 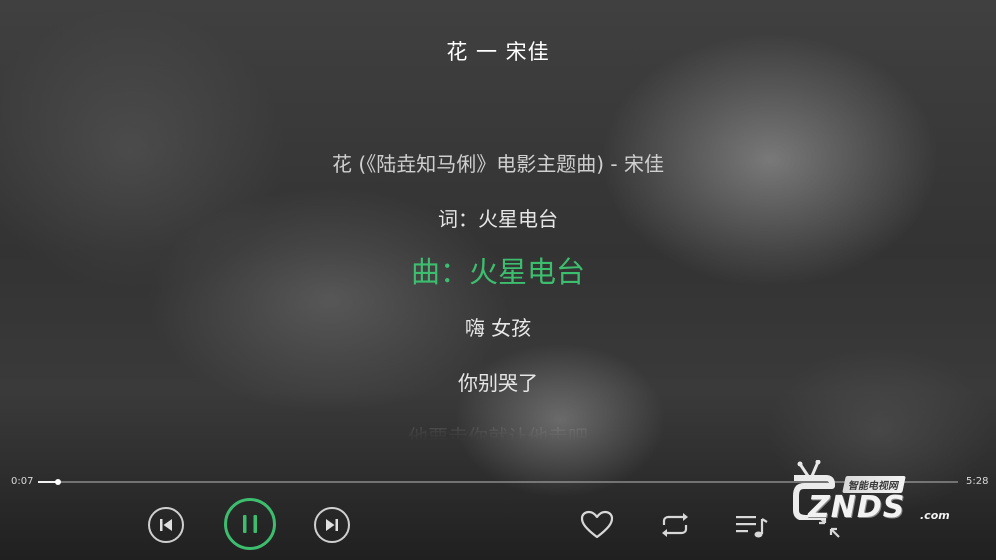 I want to click on lyric-line-lyricist: 词：火星电台, so click(x=498, y=219).